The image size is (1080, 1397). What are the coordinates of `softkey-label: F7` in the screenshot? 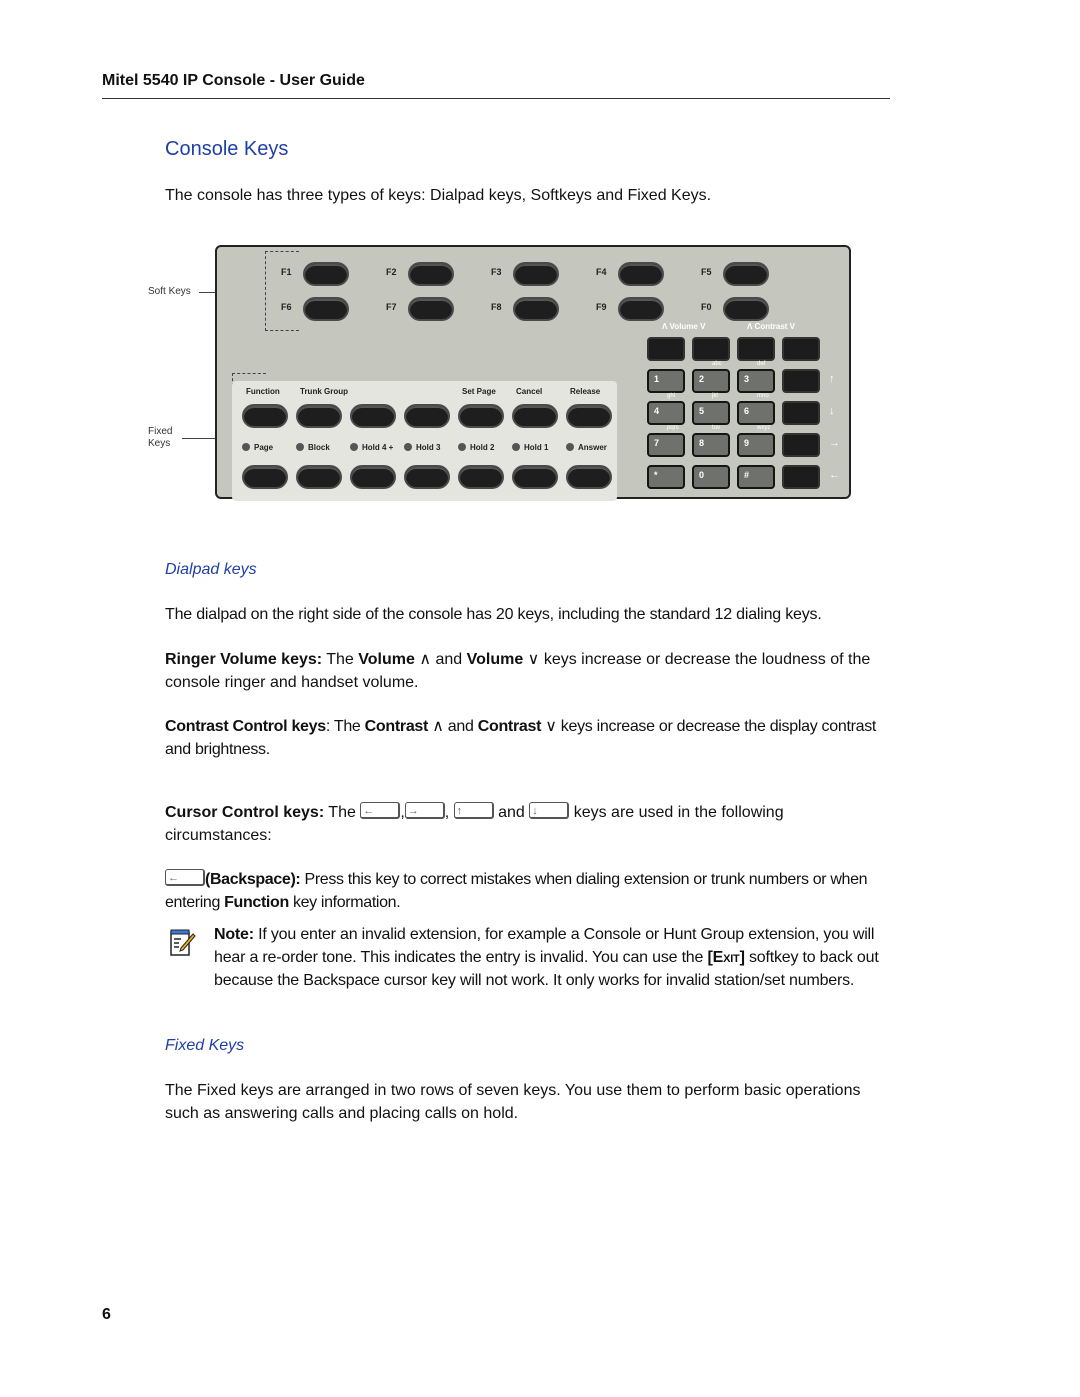 It's located at (391, 307).